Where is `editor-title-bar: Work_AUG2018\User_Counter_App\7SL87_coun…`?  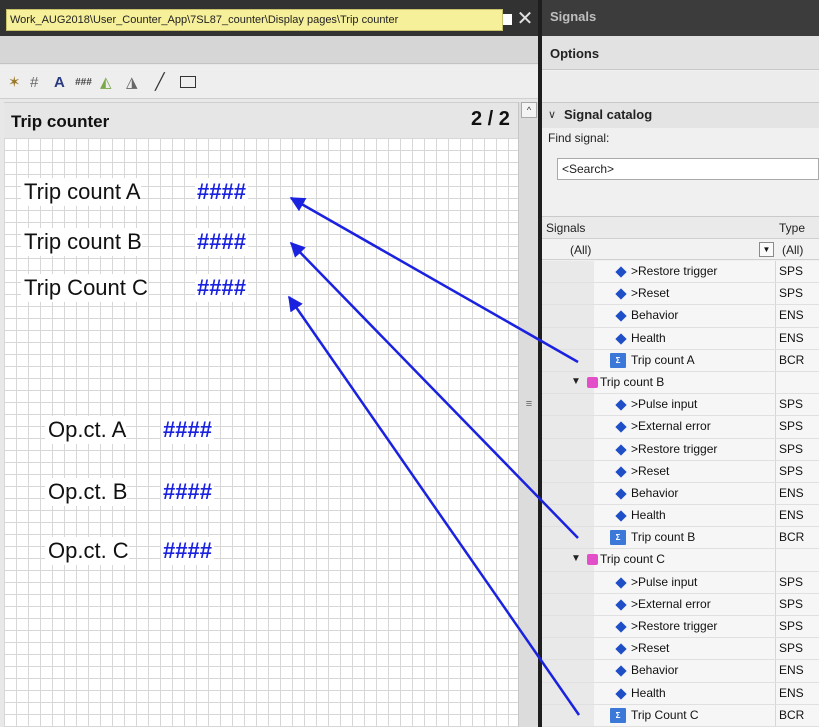 editor-title-bar: Work_AUG2018\User_Counter_App\7SL87_coun… is located at coordinates (269, 18).